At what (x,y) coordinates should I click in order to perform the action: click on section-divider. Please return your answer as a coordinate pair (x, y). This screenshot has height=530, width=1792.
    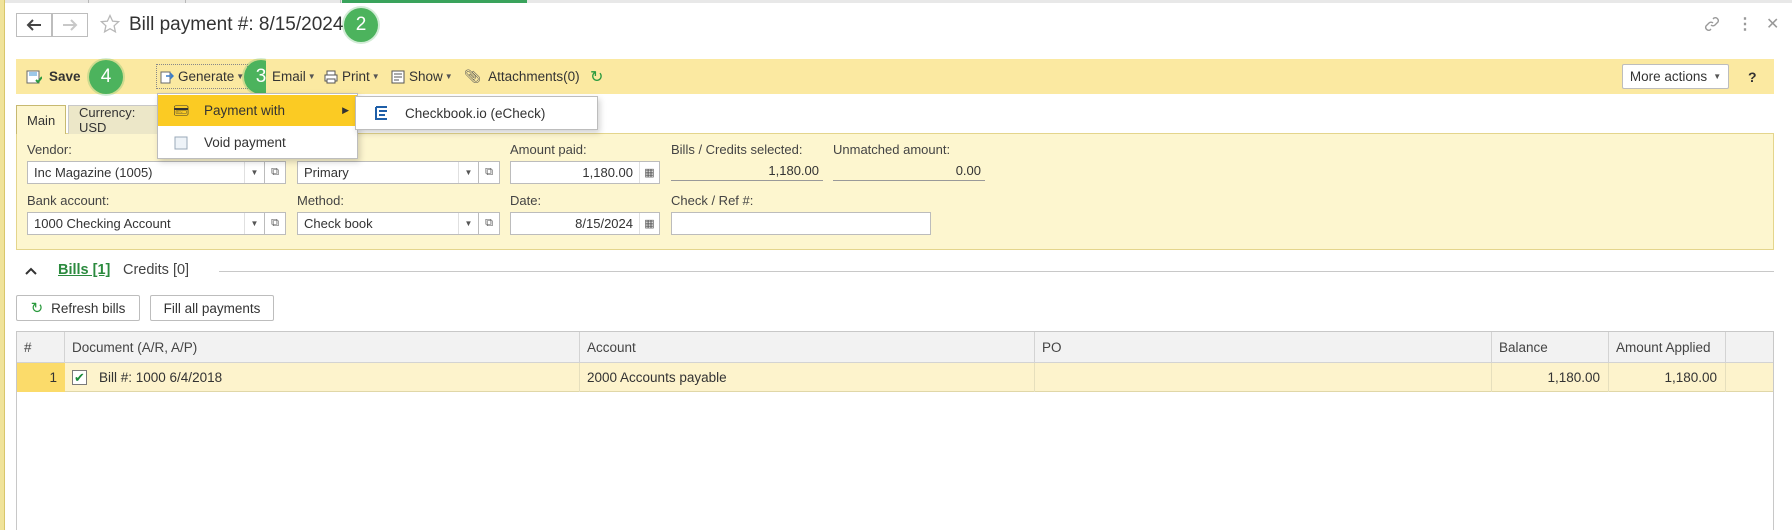
    Looking at the image, I should click on (996, 271).